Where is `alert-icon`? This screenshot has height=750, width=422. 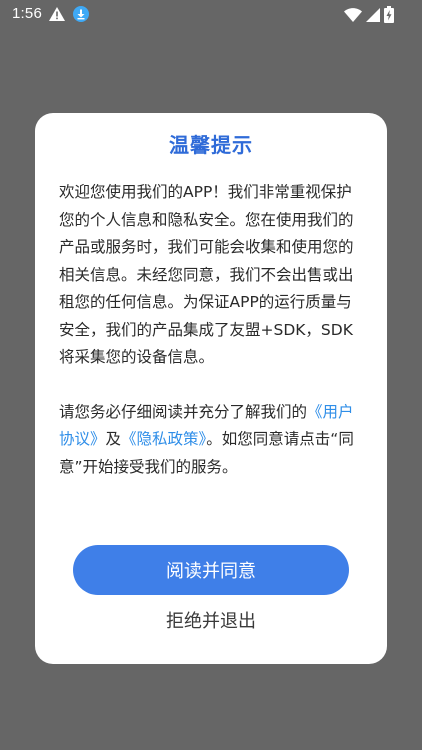 alert-icon is located at coordinates (57, 14).